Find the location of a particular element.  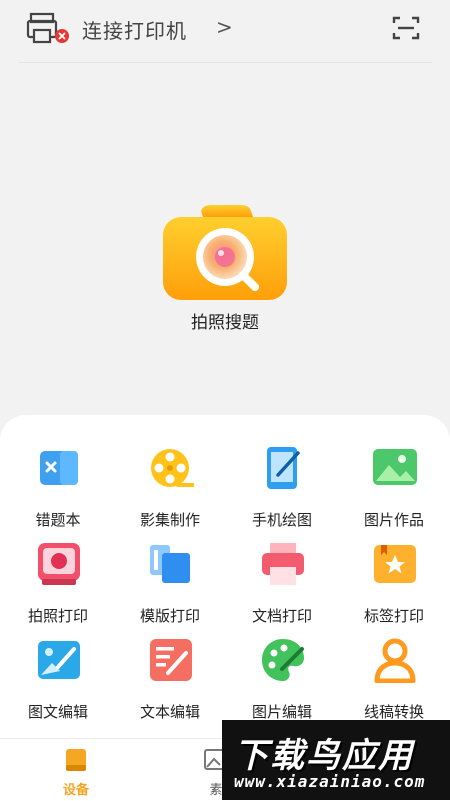

camera-icon is located at coordinates (225, 252).